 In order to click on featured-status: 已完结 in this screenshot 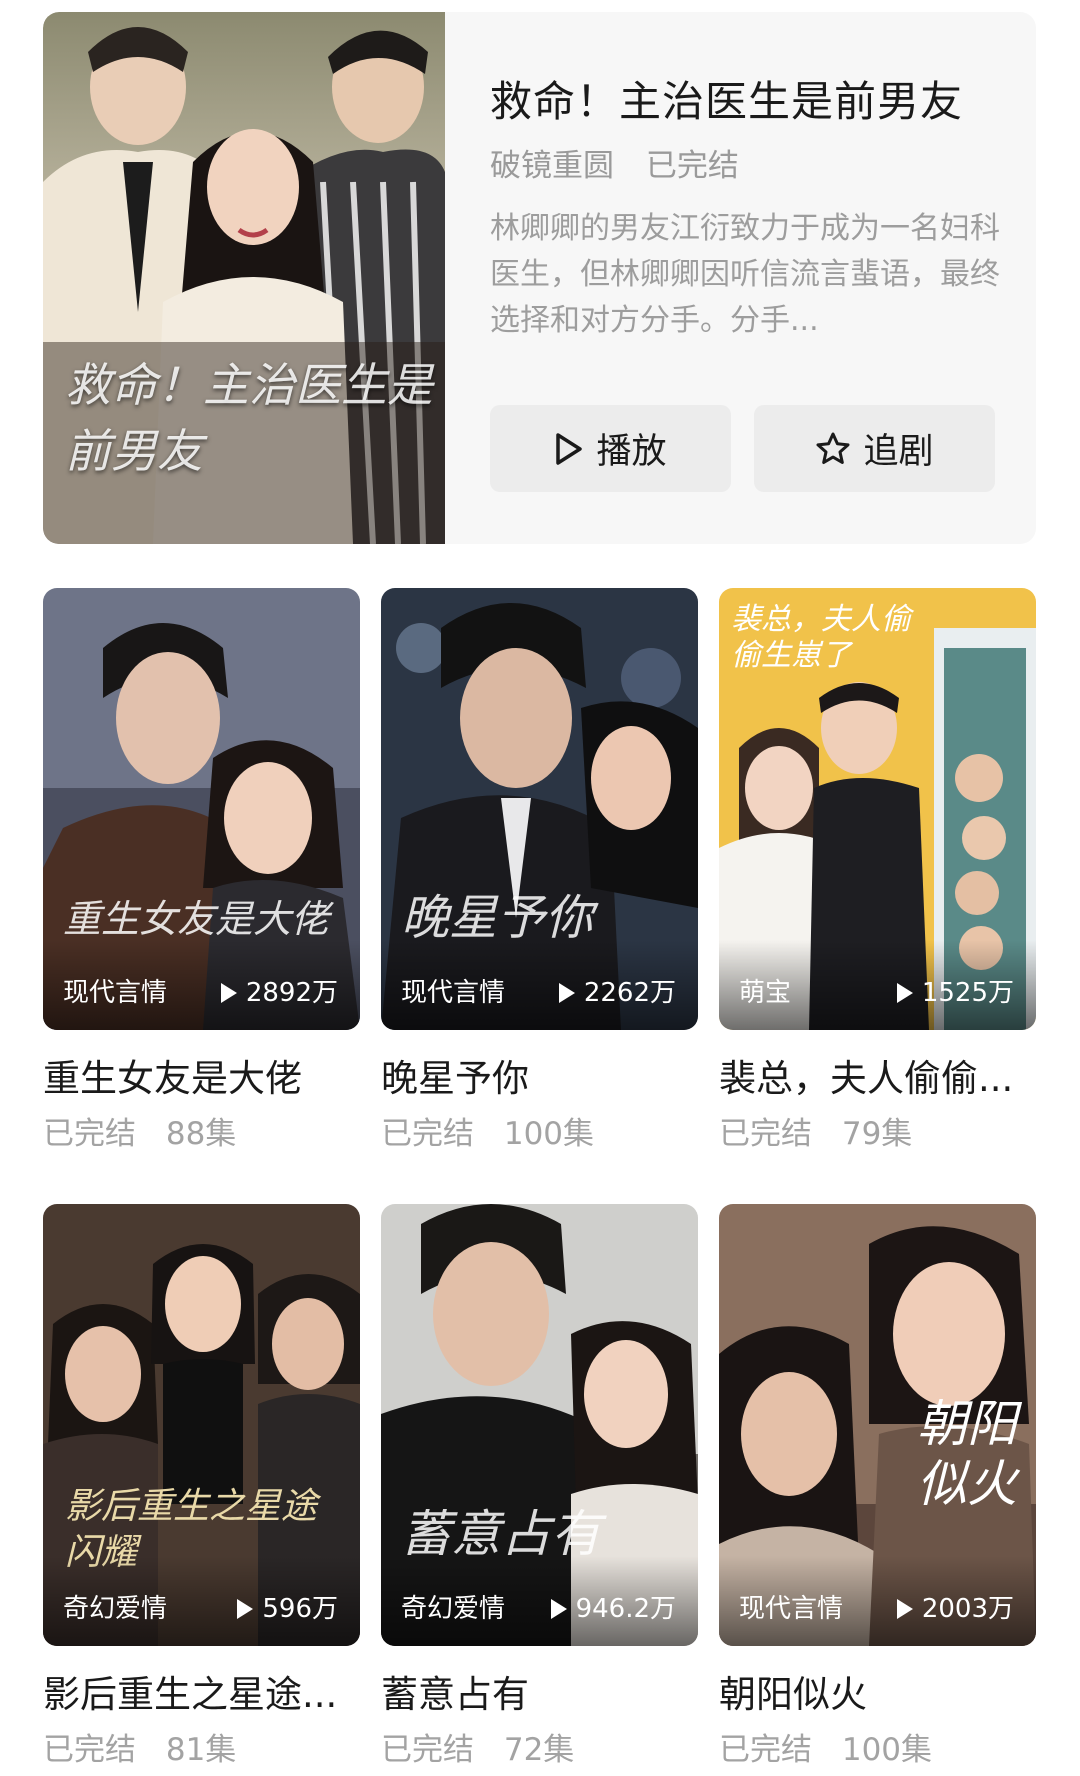, I will do `click(692, 166)`.